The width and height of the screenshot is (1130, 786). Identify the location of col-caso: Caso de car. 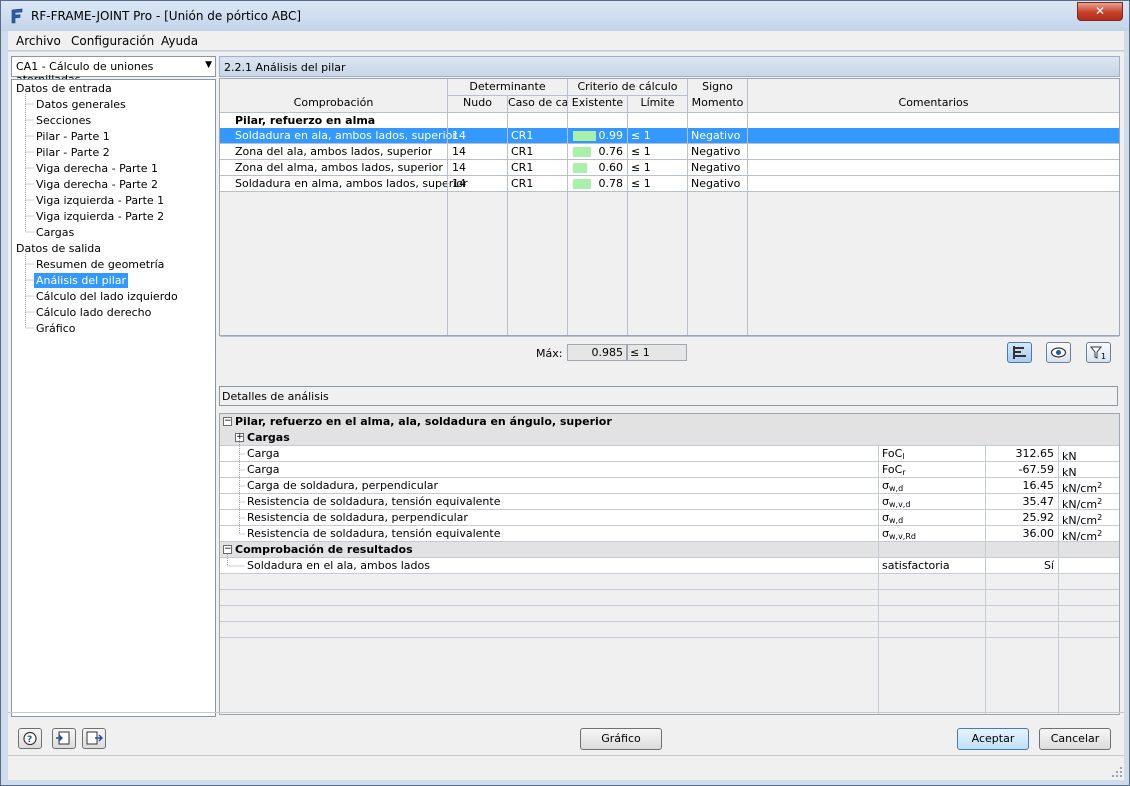
(537, 102).